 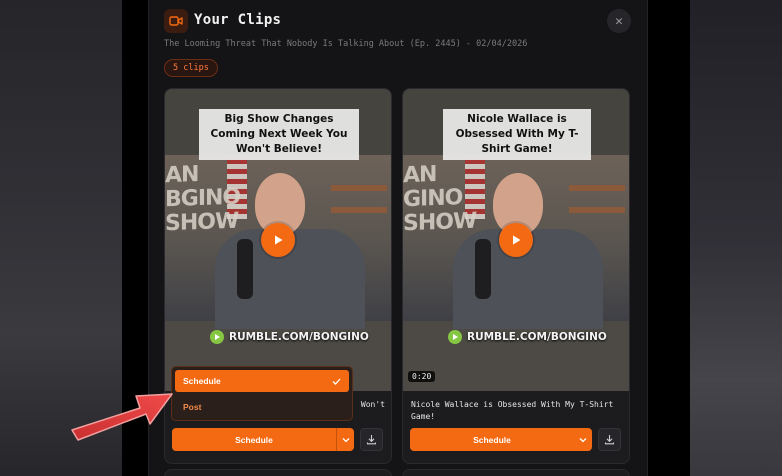 What do you see at coordinates (736, 238) in the screenshot?
I see `background-blur-right` at bounding box center [736, 238].